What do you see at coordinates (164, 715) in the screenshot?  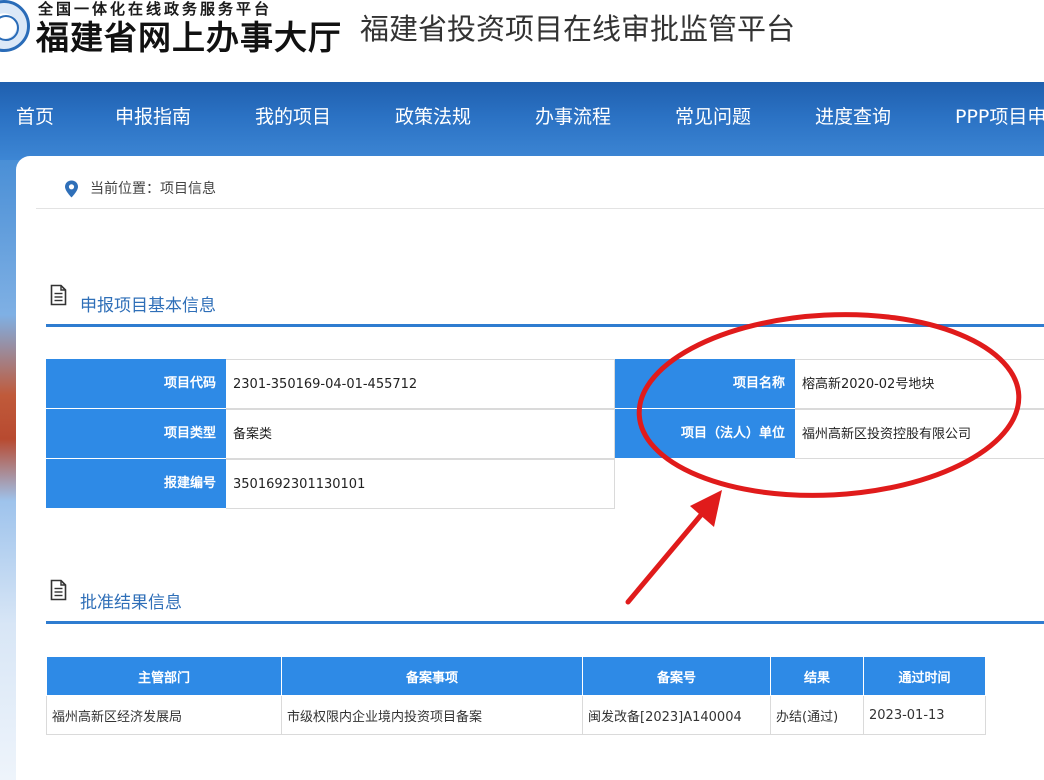 I see `table-cell: 福州高新区经济发展局` at bounding box center [164, 715].